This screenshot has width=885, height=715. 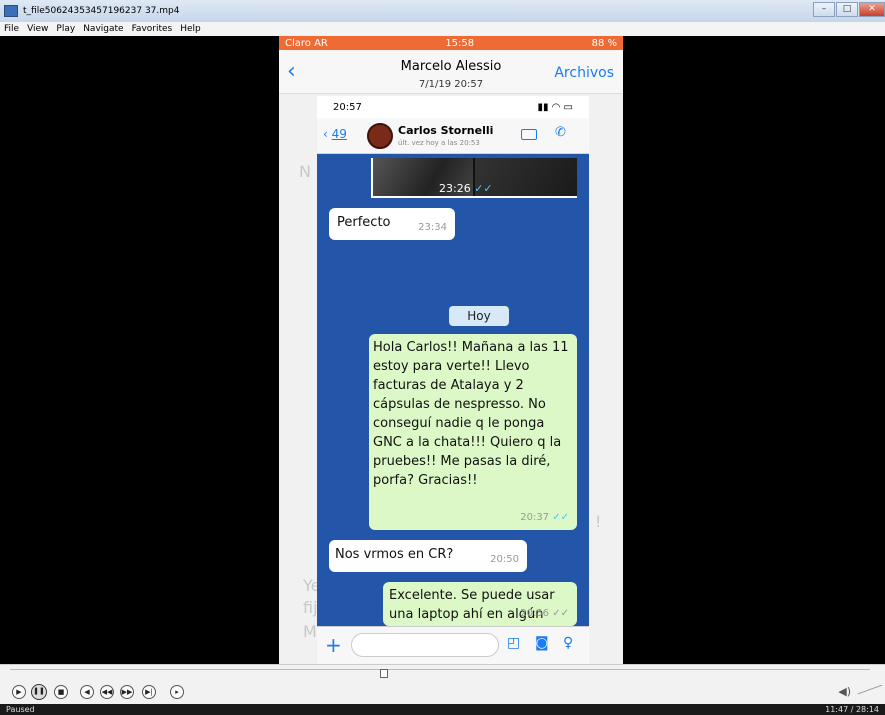 I want to click on media-time: 23:26 ✓✓, so click(x=466, y=188).